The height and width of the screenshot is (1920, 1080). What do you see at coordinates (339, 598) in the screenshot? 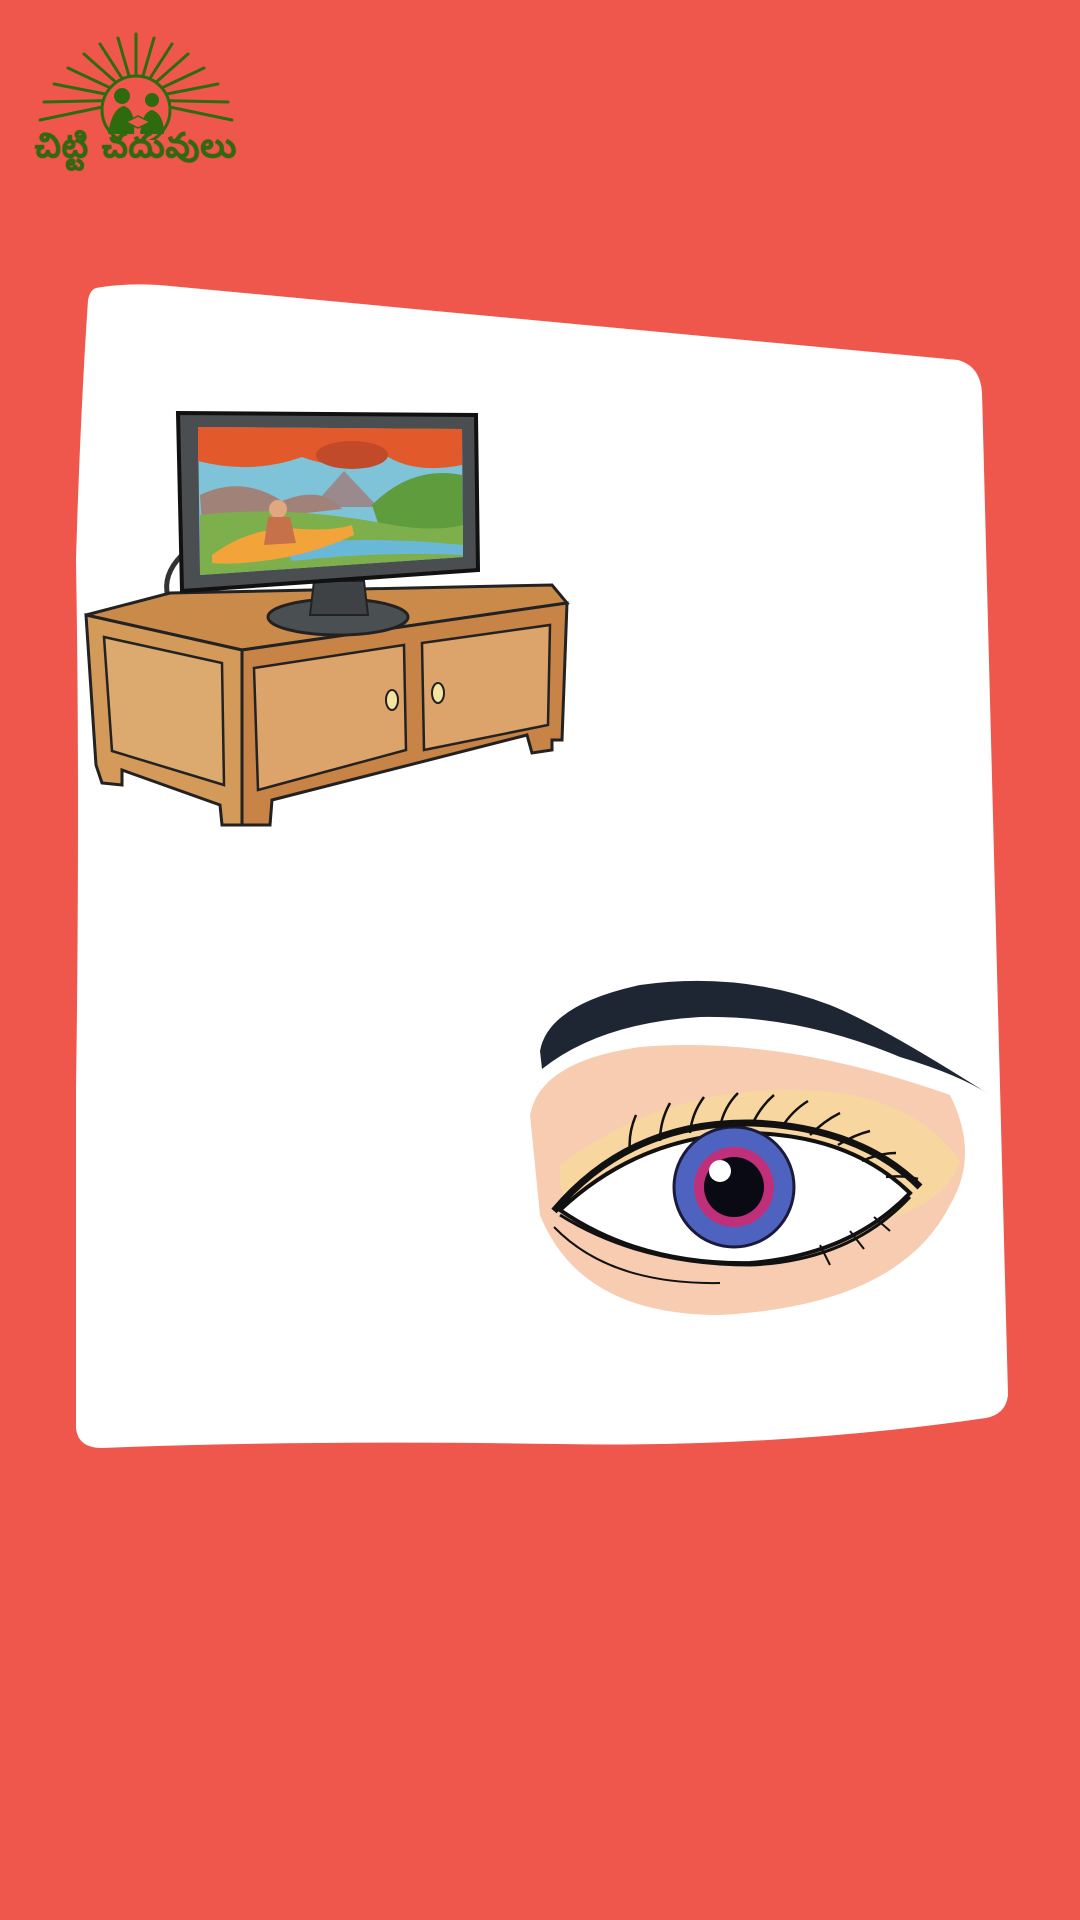
I see `tv-stand-neck` at bounding box center [339, 598].